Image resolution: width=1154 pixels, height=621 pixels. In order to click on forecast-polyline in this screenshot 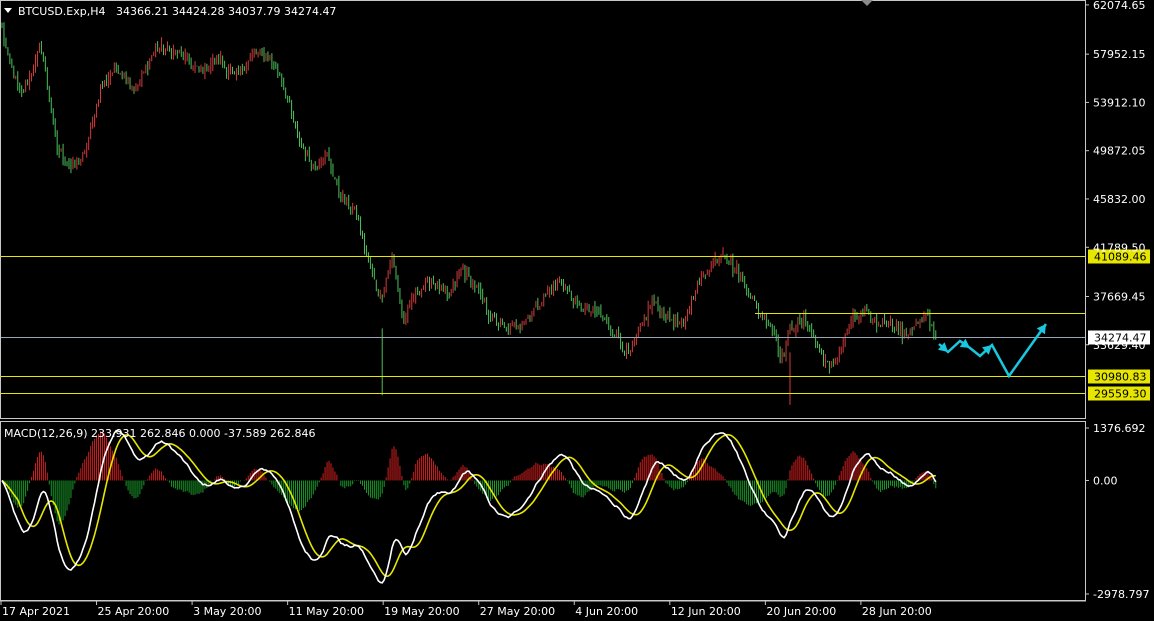, I will do `click(993, 351)`.